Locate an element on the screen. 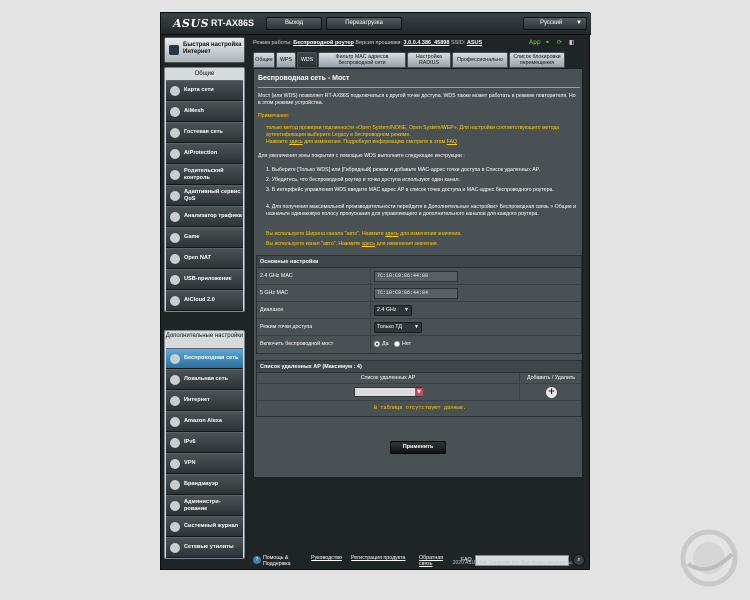 The height and width of the screenshot is (600, 750). general-item-aimesh: AiMesh is located at coordinates (204, 111).